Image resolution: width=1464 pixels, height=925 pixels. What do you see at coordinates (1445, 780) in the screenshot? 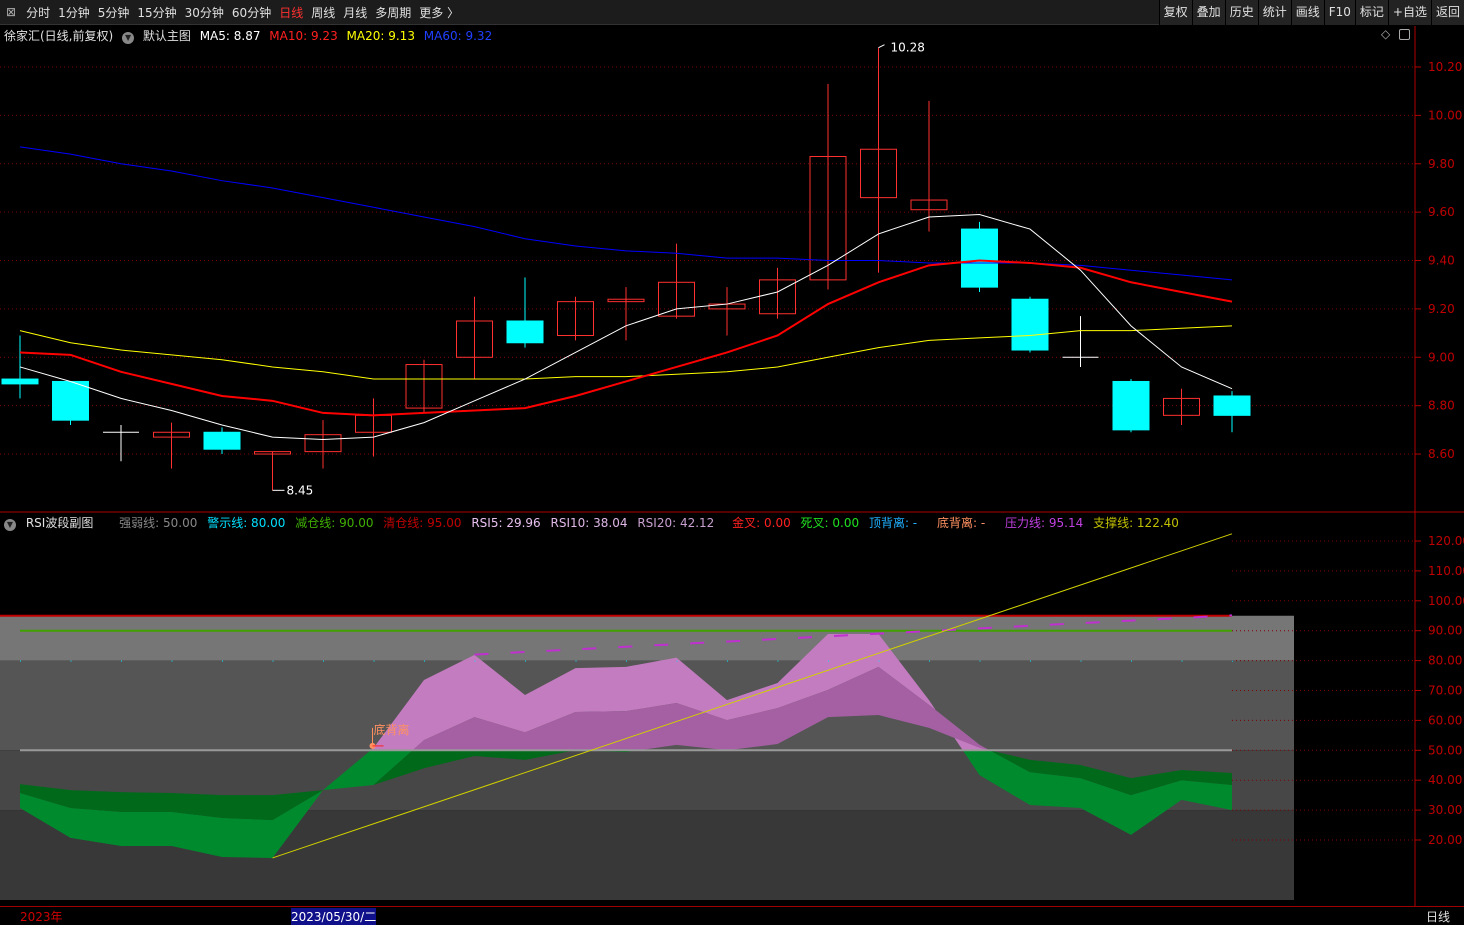
I see `rsi-tick-label: 40.00` at bounding box center [1445, 780].